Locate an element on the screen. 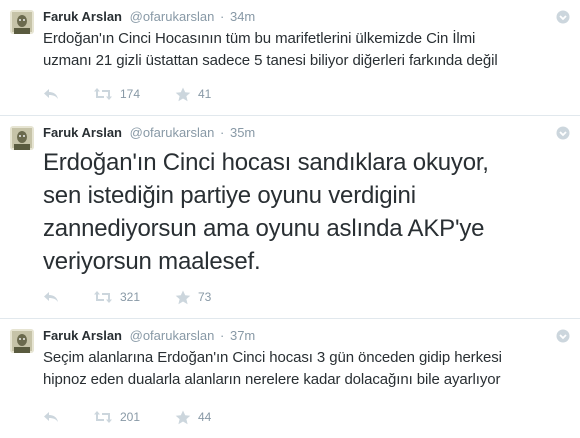 The image size is (580, 438). tweet-actions: 174 41 is located at coordinates (127, 94).